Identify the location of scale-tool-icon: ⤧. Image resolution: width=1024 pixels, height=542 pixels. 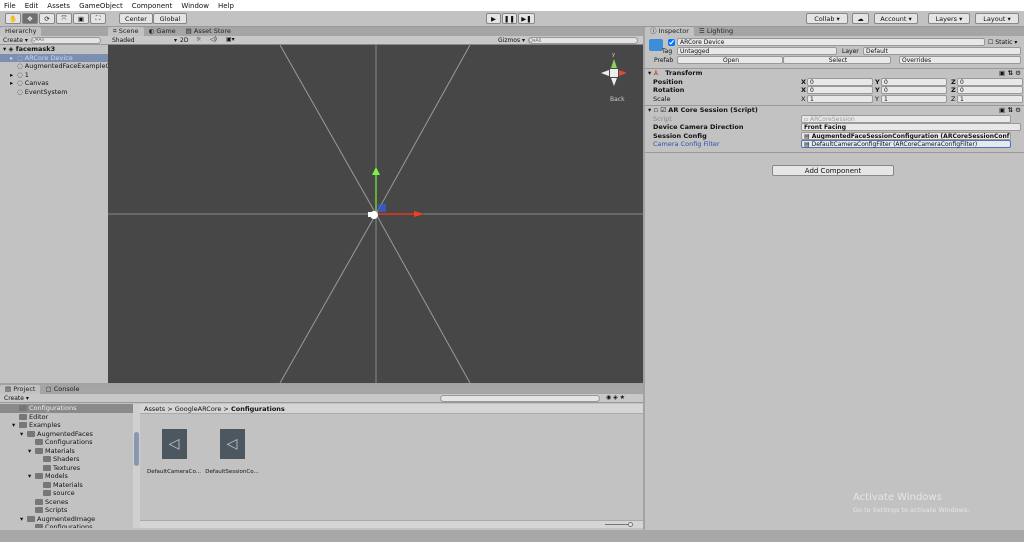
(64, 18).